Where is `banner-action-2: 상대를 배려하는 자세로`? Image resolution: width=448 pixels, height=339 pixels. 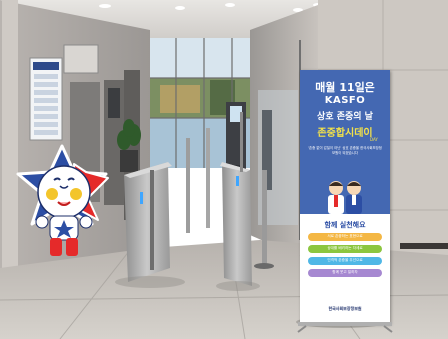
banner-action-2: 상대를 배려하는 자세로 is located at coordinates (345, 248).